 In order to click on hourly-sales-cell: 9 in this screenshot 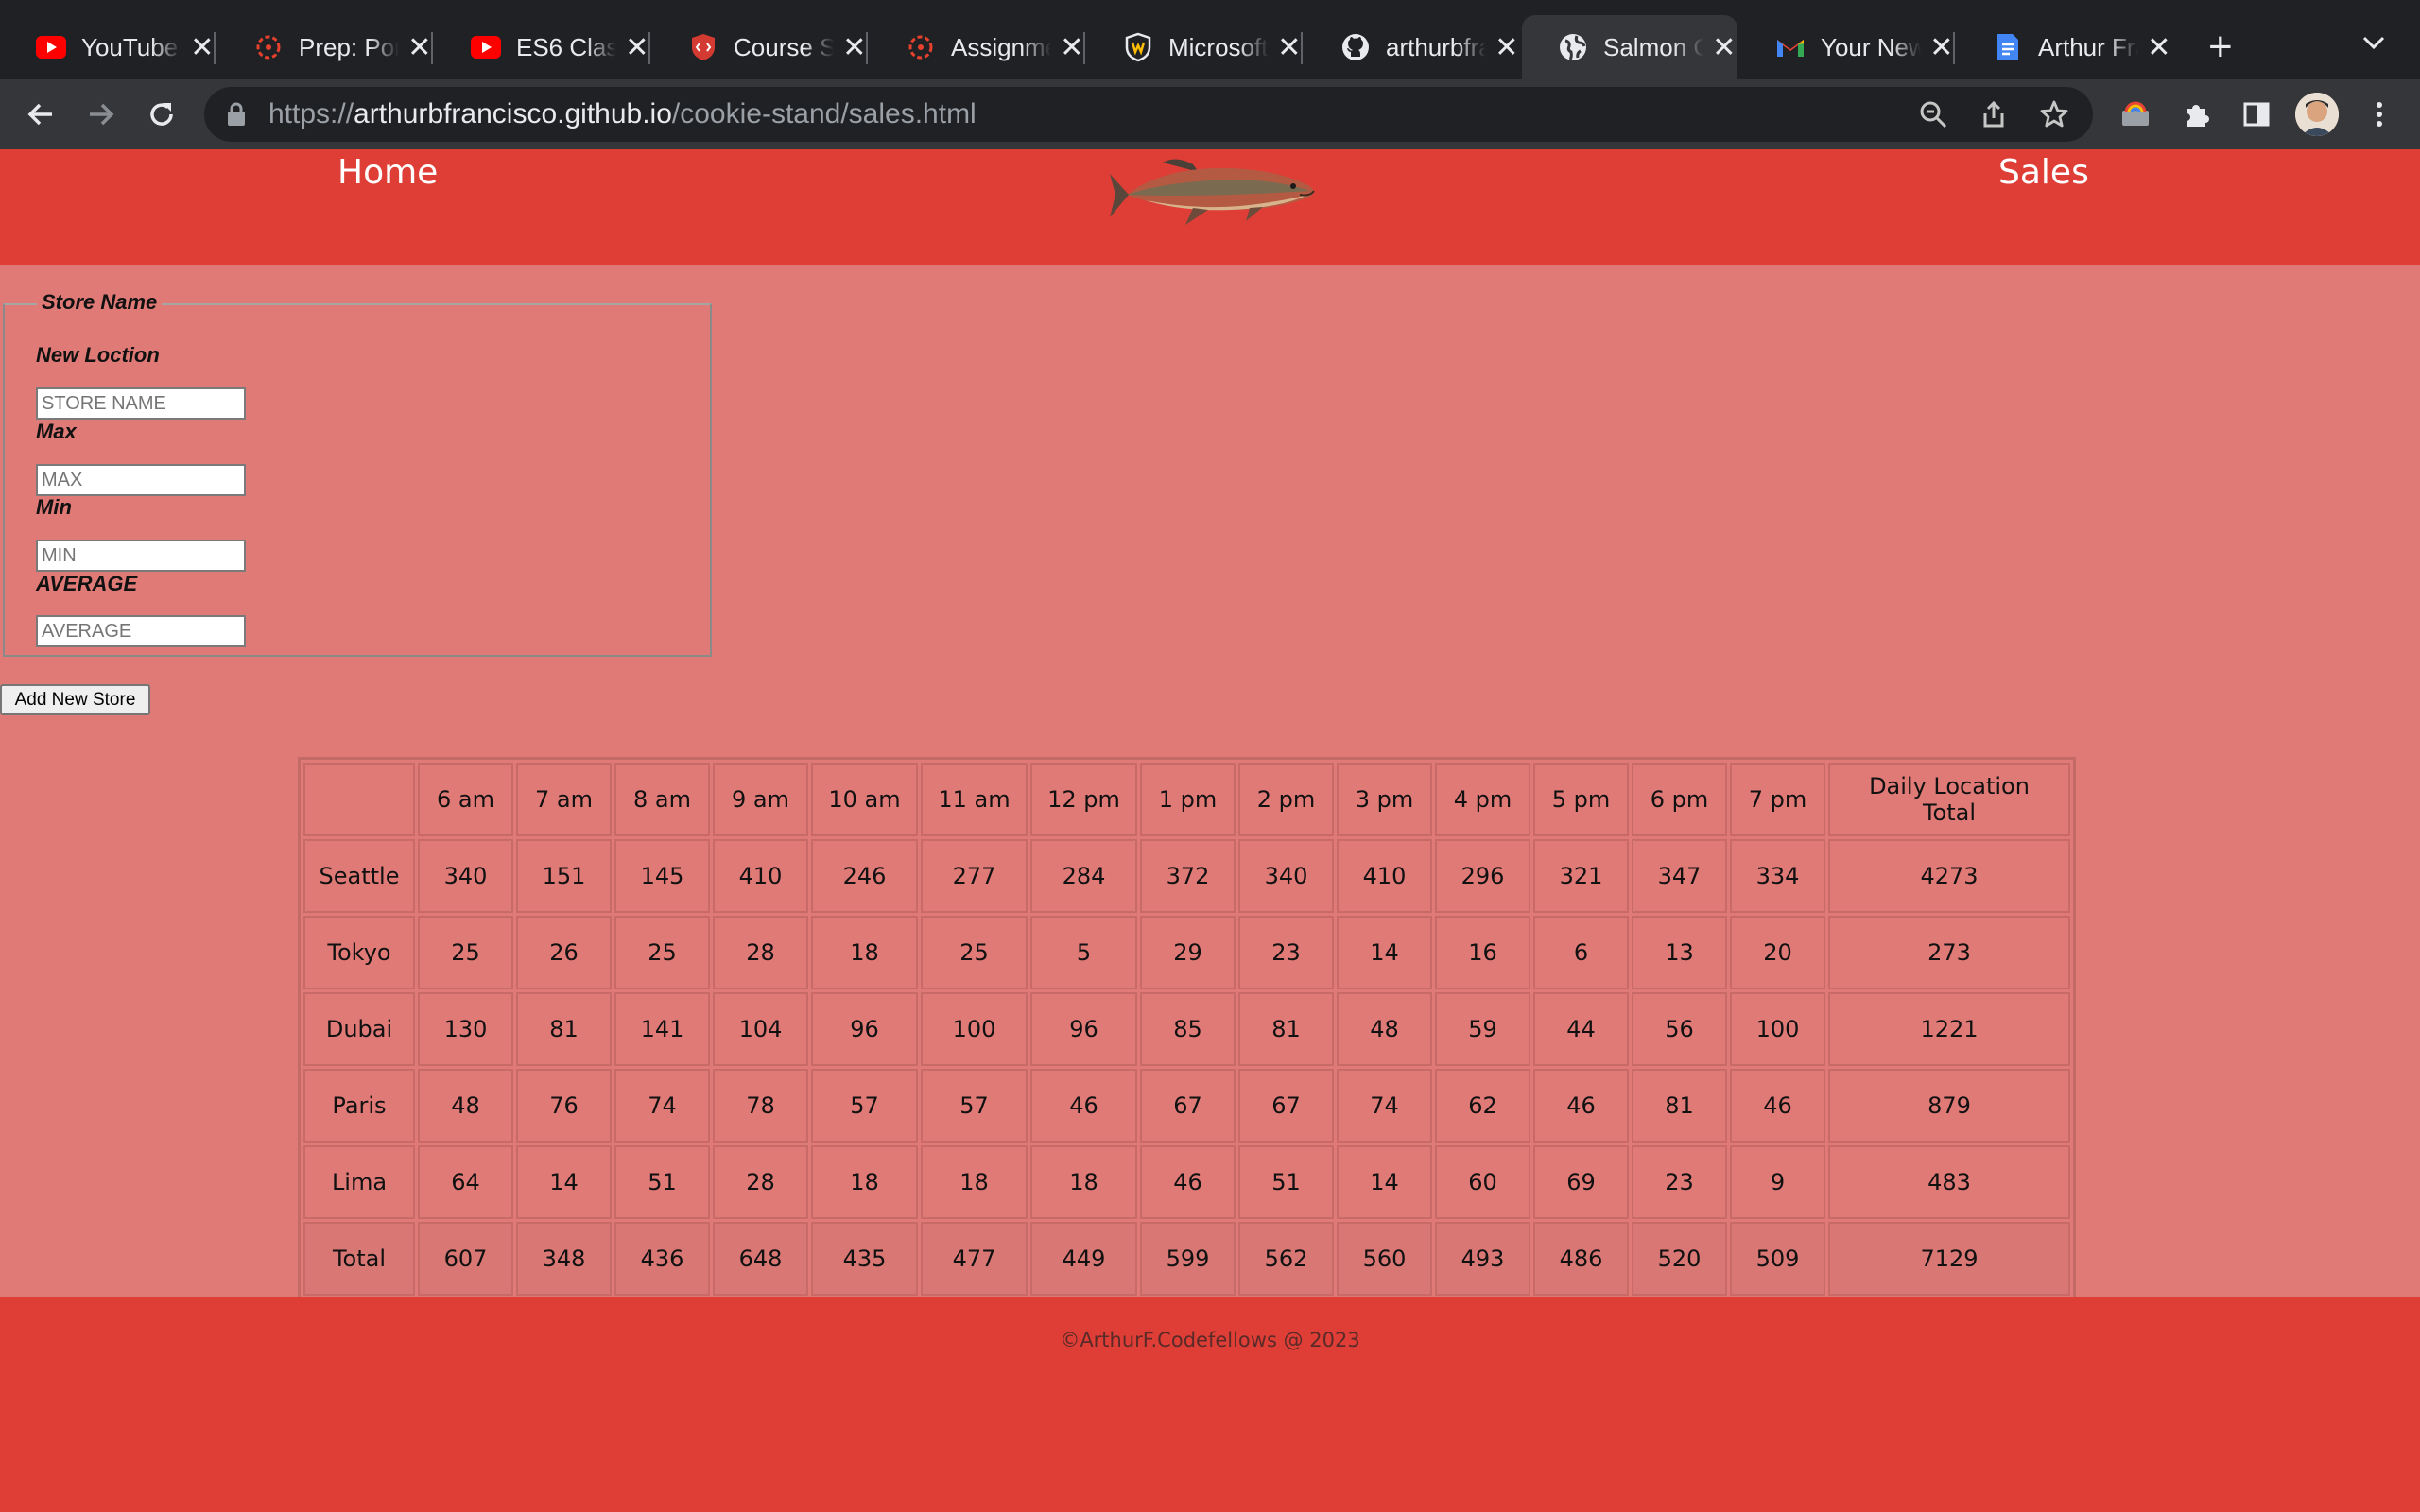, I will do `click(1777, 1182)`.